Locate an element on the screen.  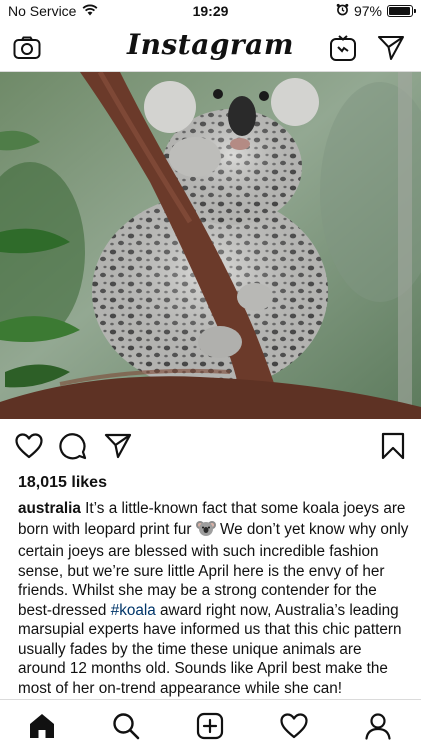
status-left: No Service is located at coordinates (53, 11).